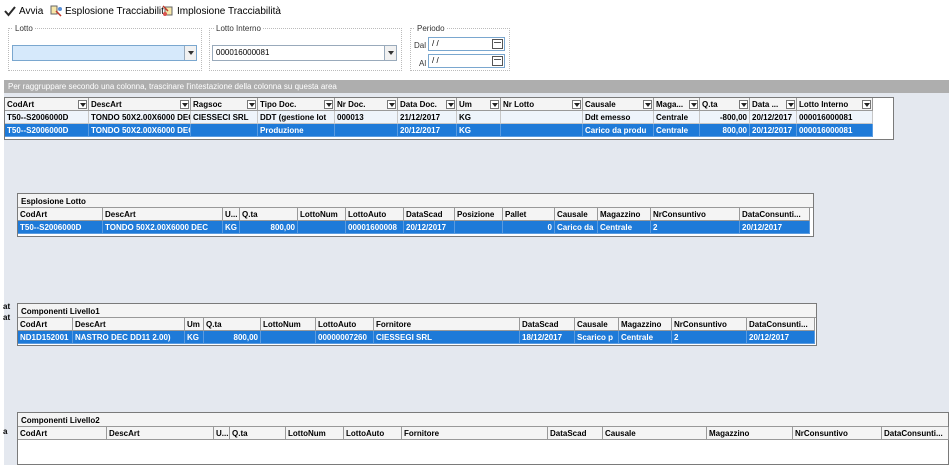  What do you see at coordinates (576, 227) in the screenshot?
I see `table-cell: Carico da` at bounding box center [576, 227].